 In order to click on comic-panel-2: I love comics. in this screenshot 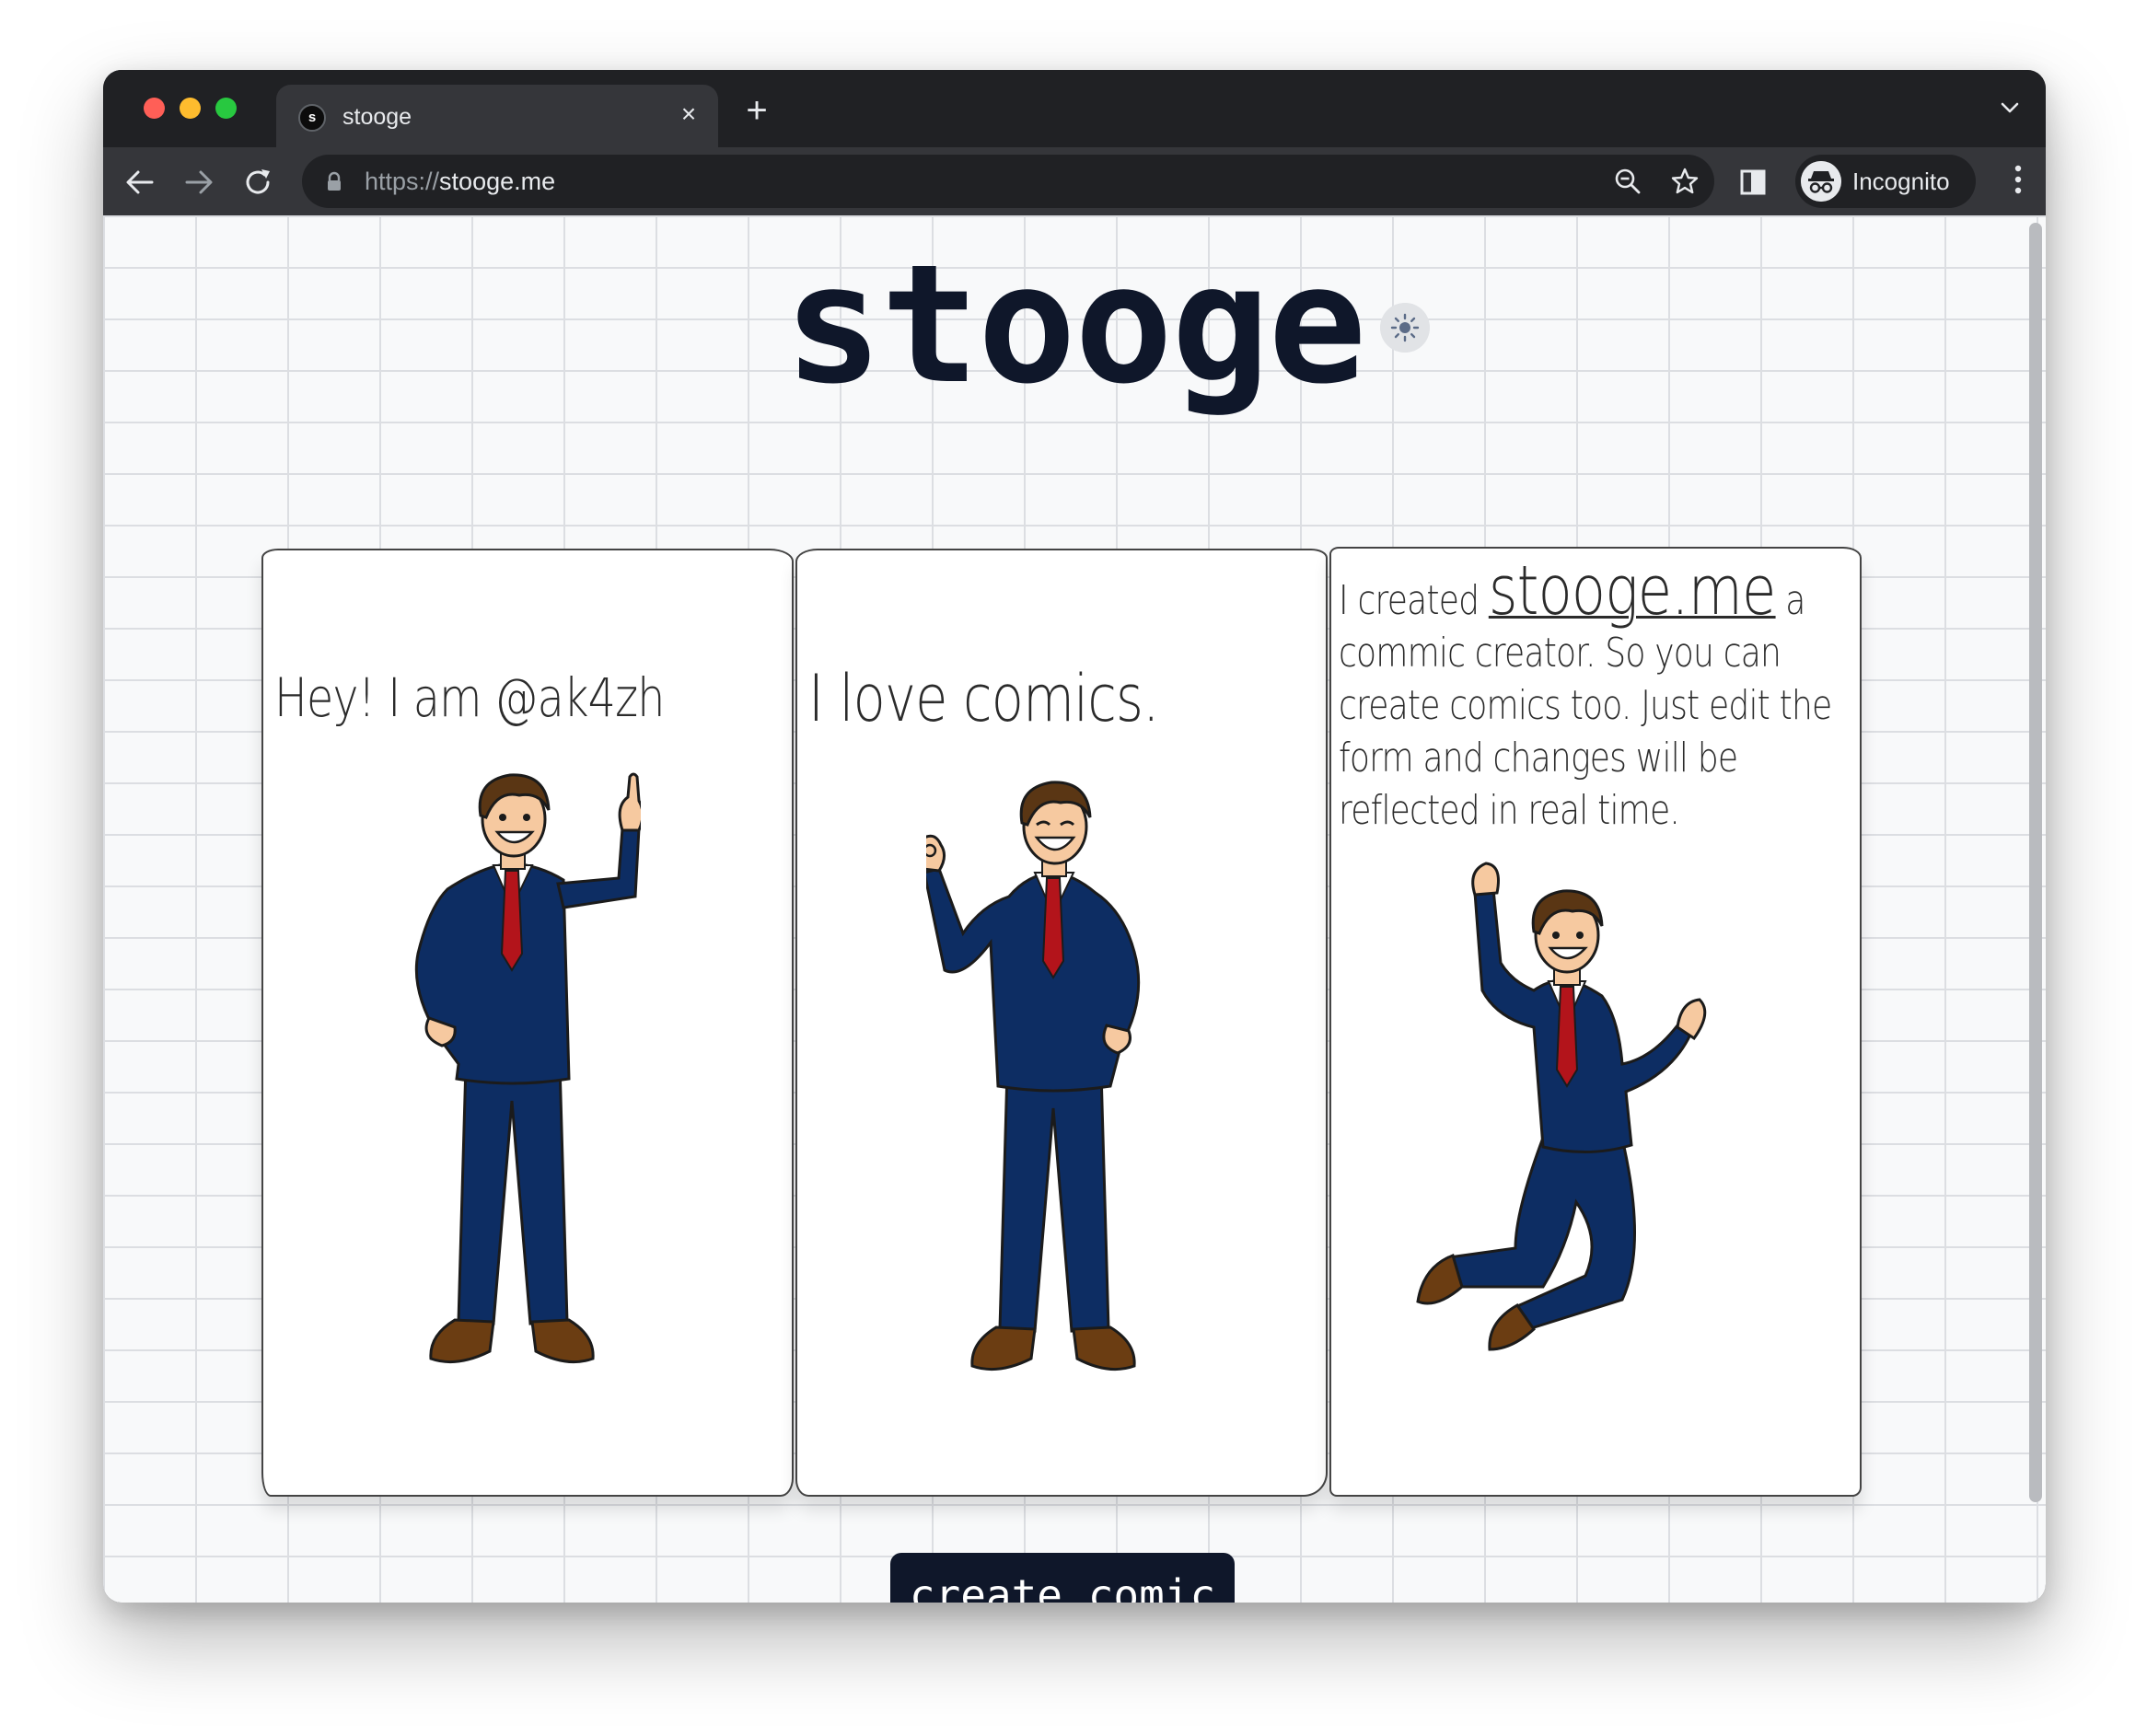, I will do `click(1061, 1023)`.